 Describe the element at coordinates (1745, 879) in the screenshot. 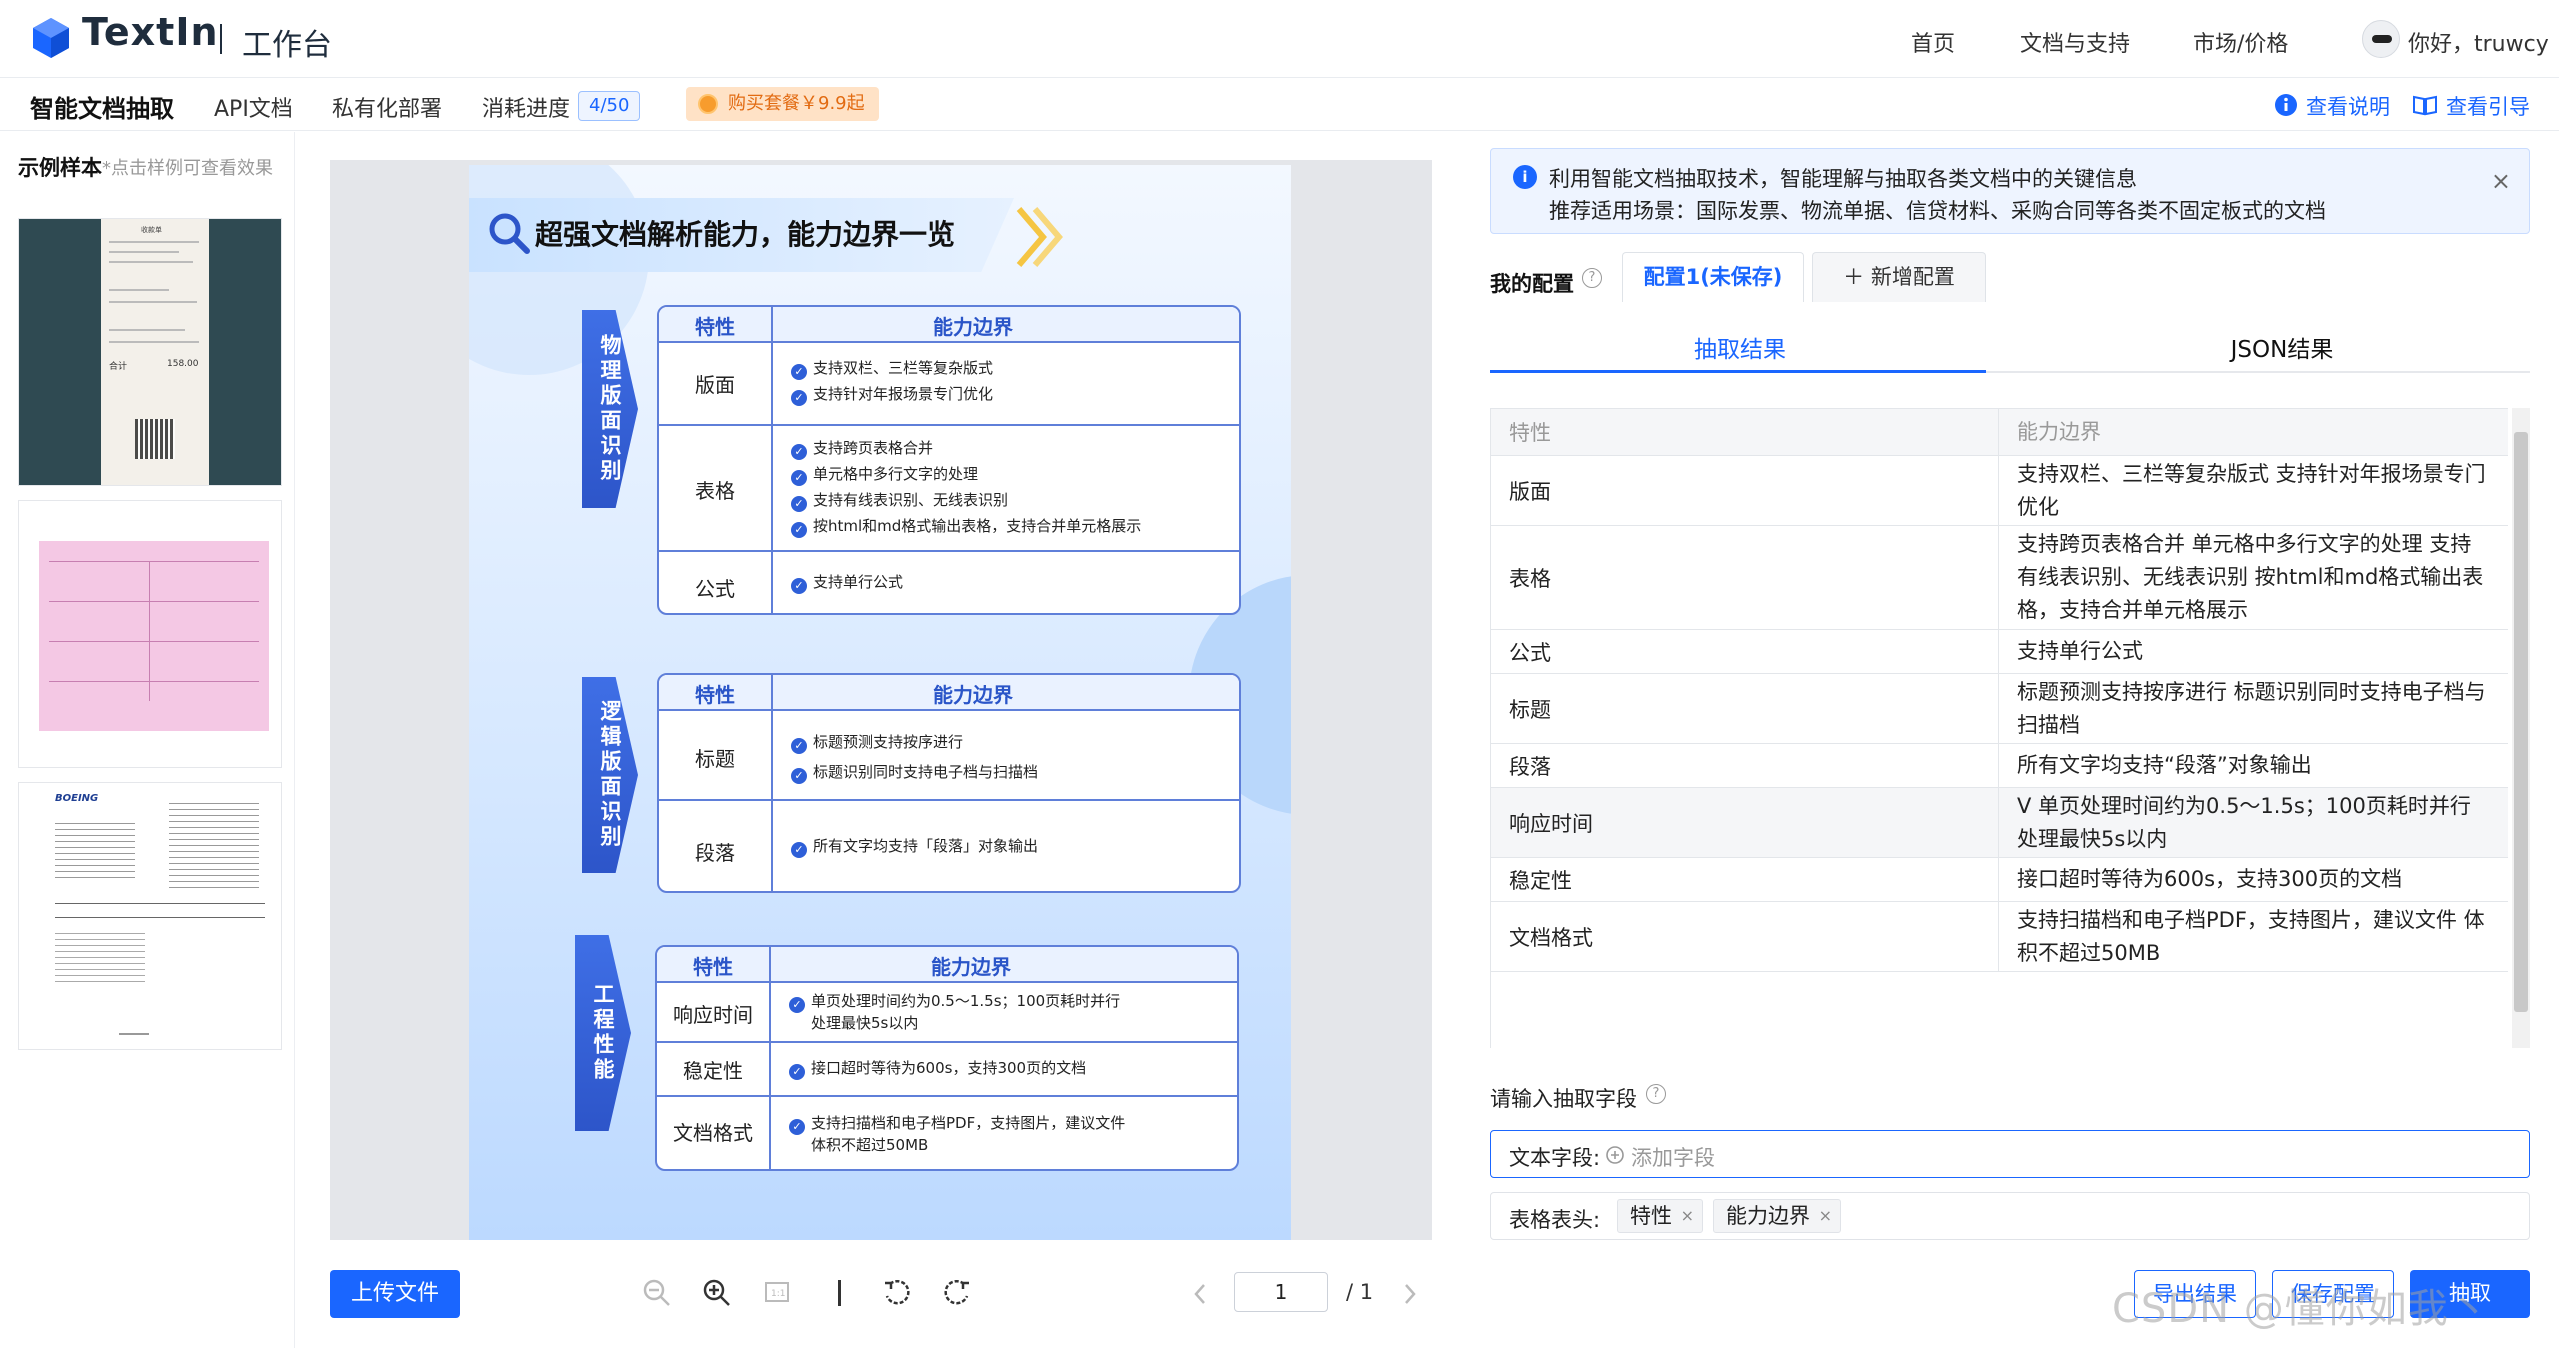

I see `table-cell: 稳定性` at that location.